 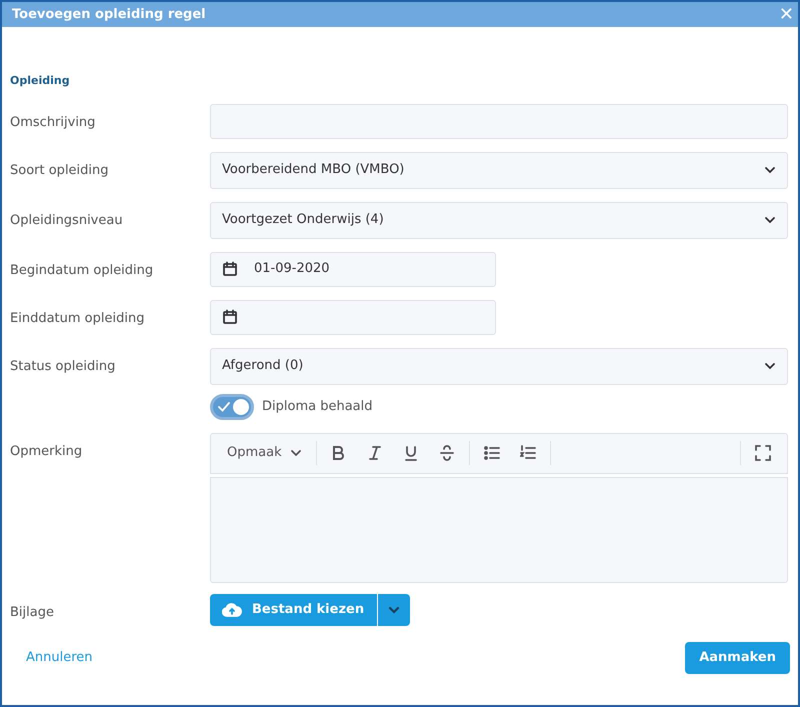 What do you see at coordinates (53, 122) in the screenshot?
I see `field-label: Omschrijving` at bounding box center [53, 122].